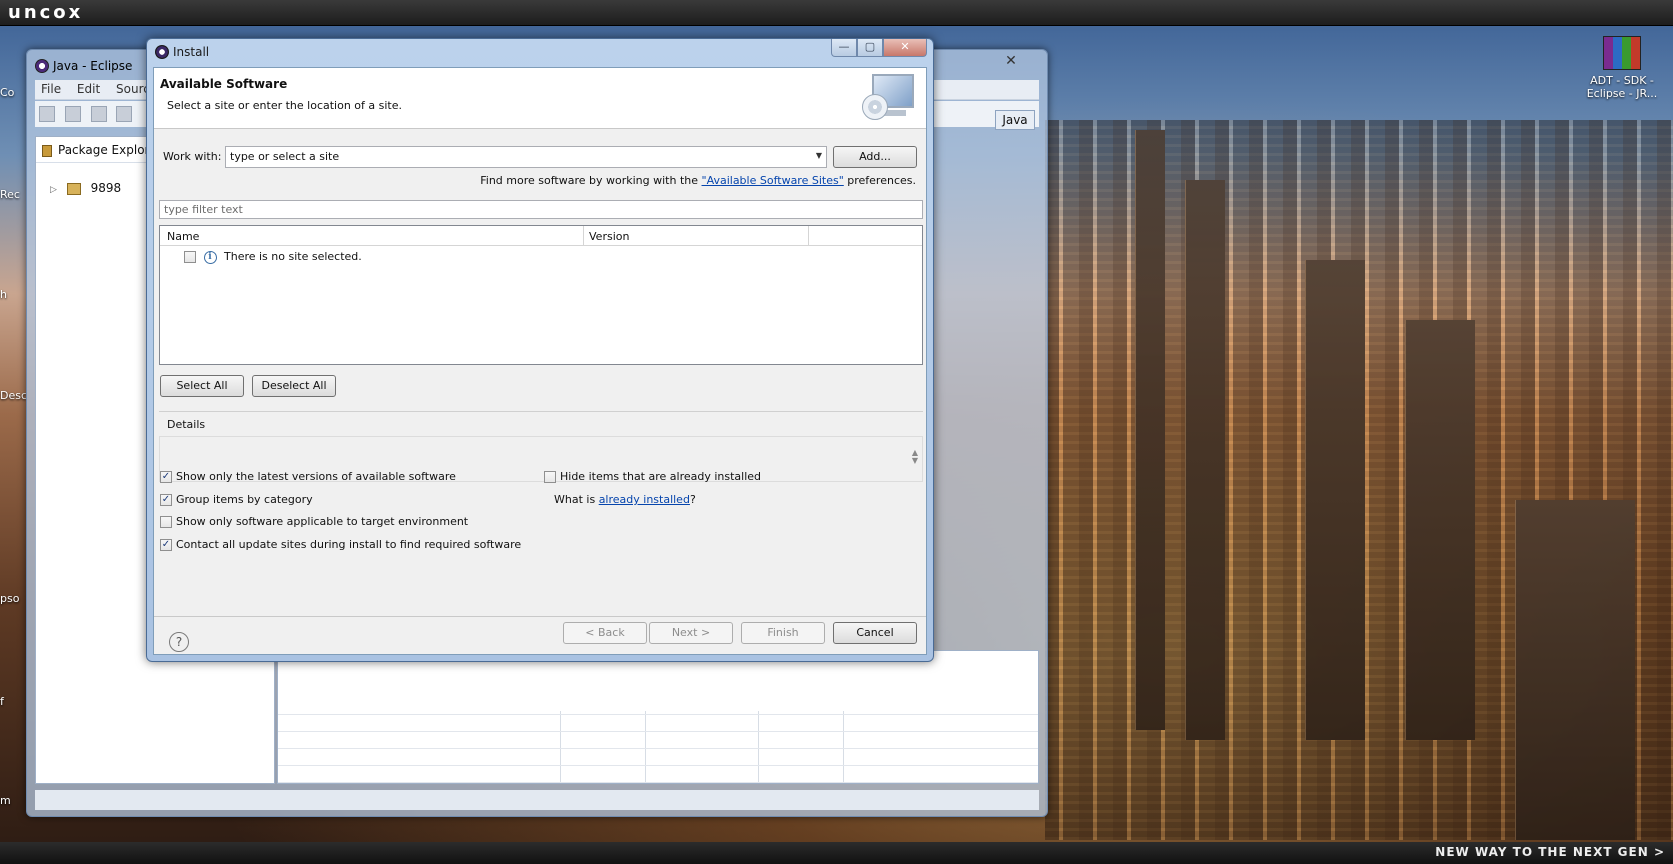  What do you see at coordinates (183, 236) in the screenshot?
I see `column-name-header: Name` at bounding box center [183, 236].